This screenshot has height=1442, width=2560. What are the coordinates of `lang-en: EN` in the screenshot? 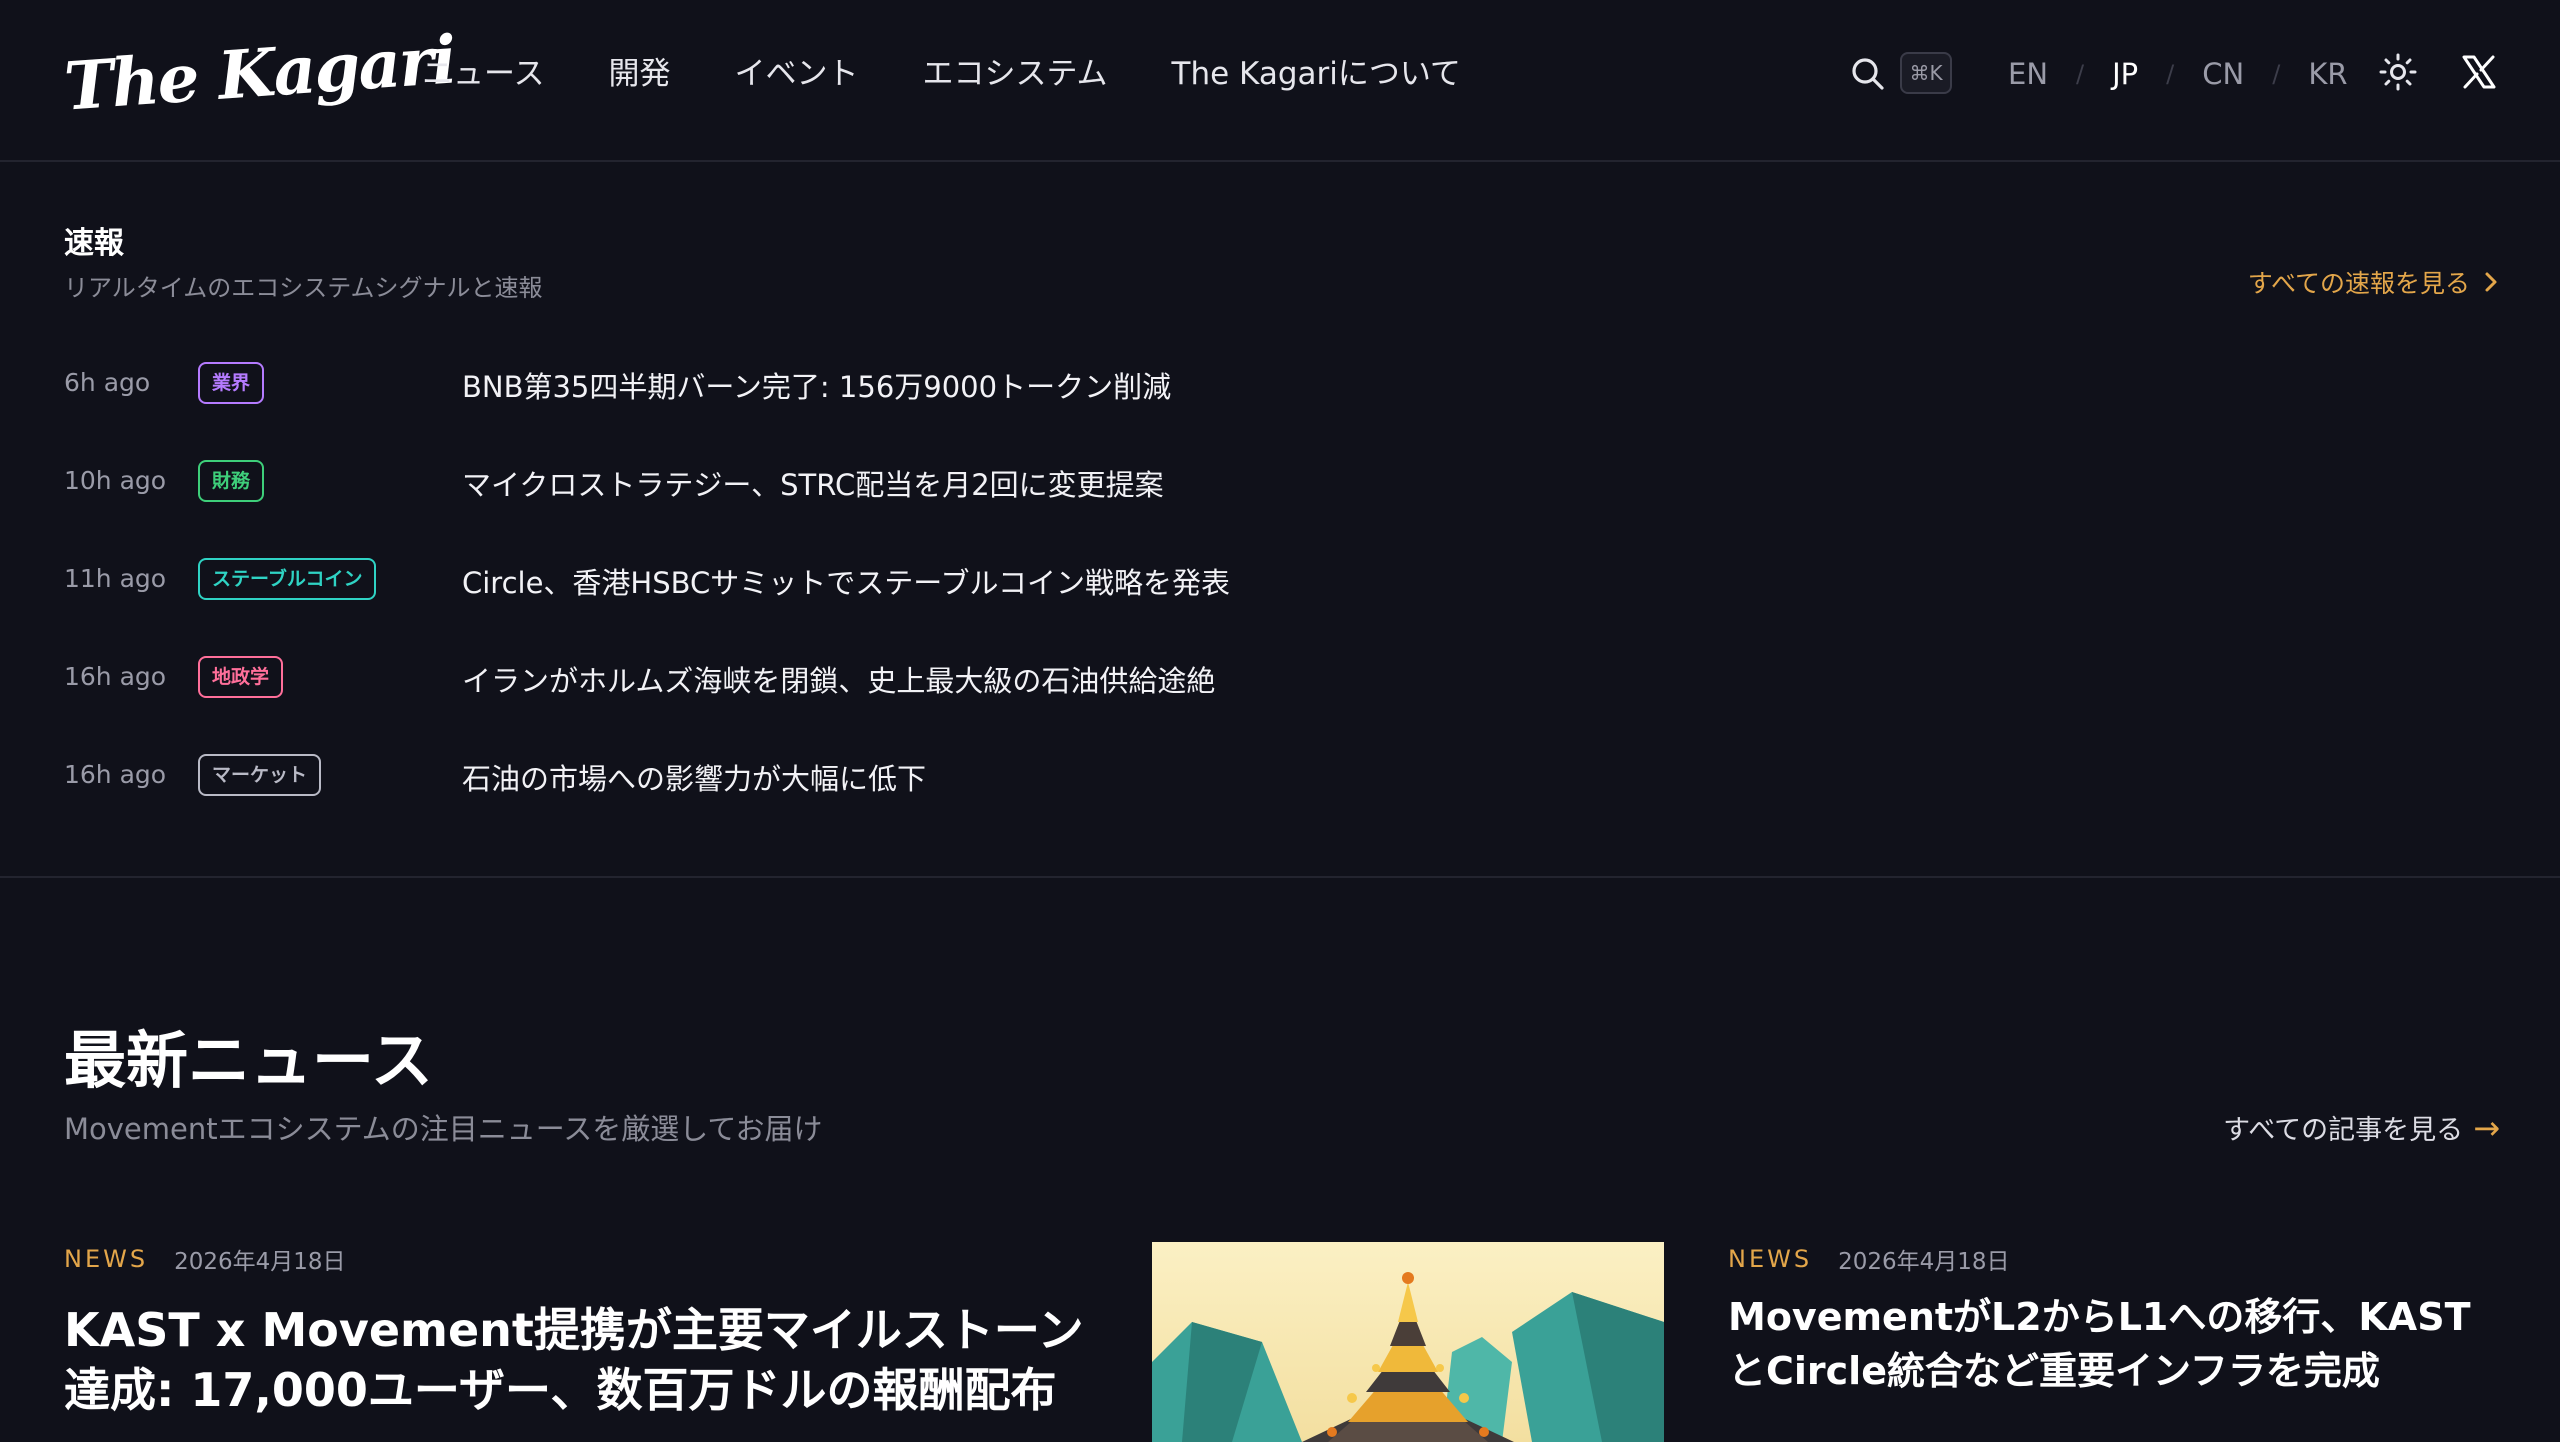 It's located at (2028, 74).